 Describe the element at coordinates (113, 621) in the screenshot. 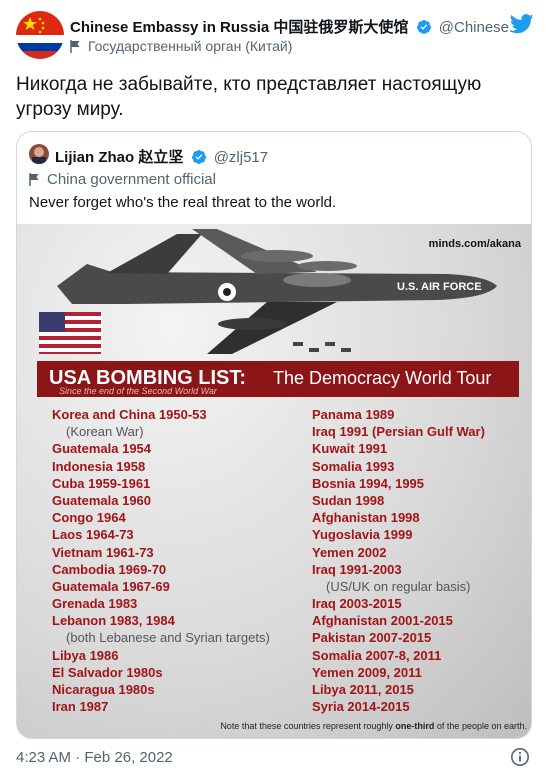

I see `bombing-list-item: Lebanon 1983, 1984` at that location.